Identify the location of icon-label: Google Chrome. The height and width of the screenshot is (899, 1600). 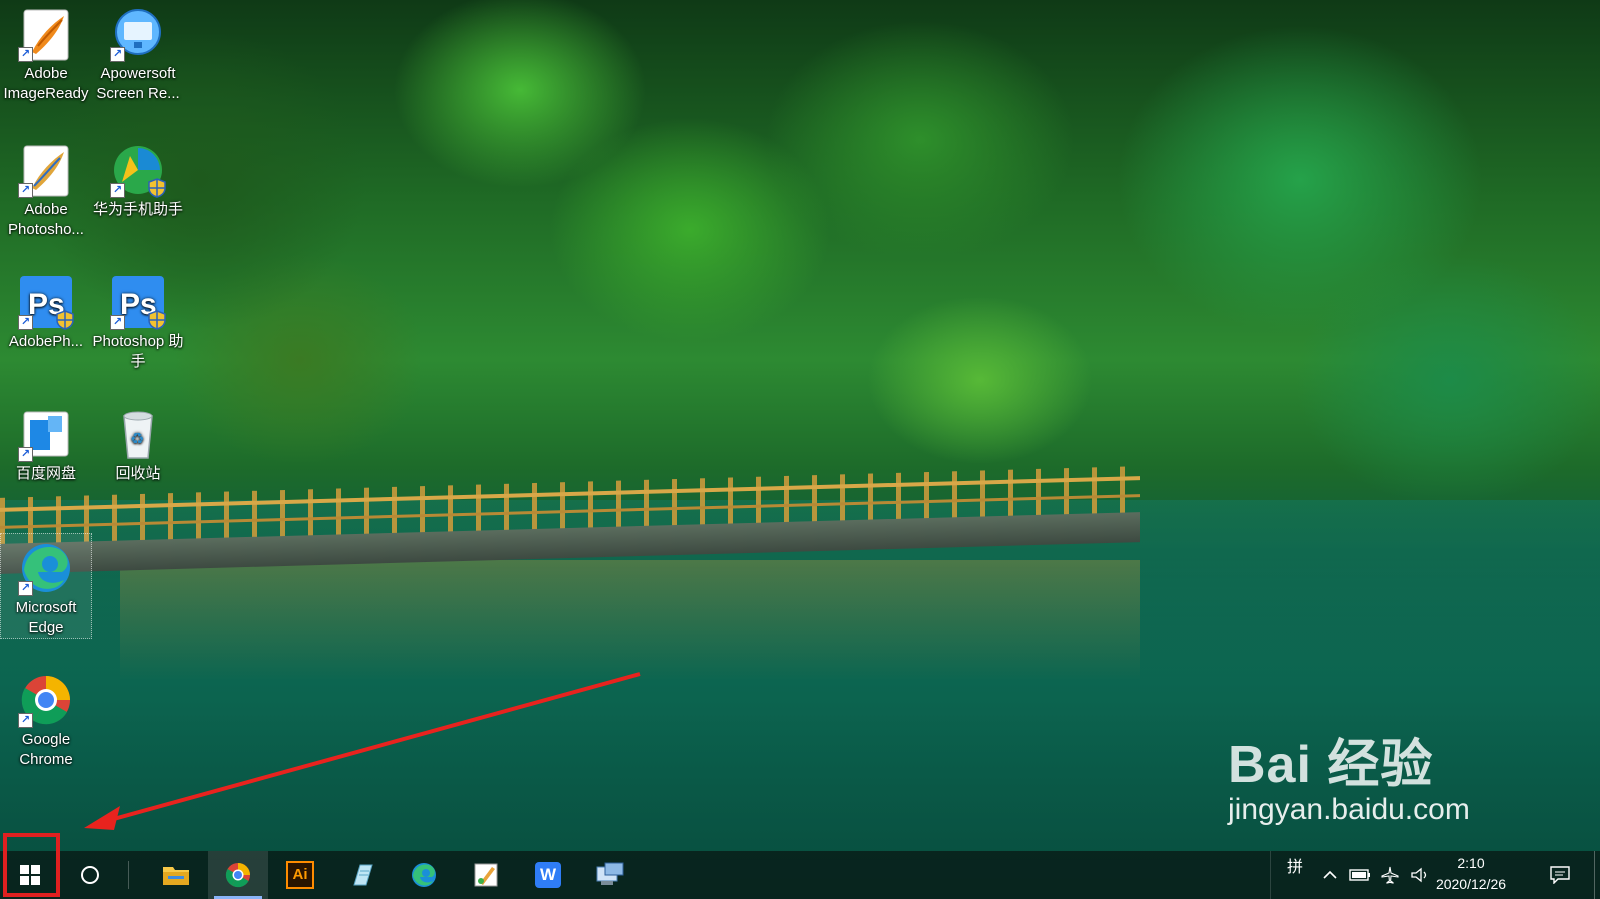
(46, 749).